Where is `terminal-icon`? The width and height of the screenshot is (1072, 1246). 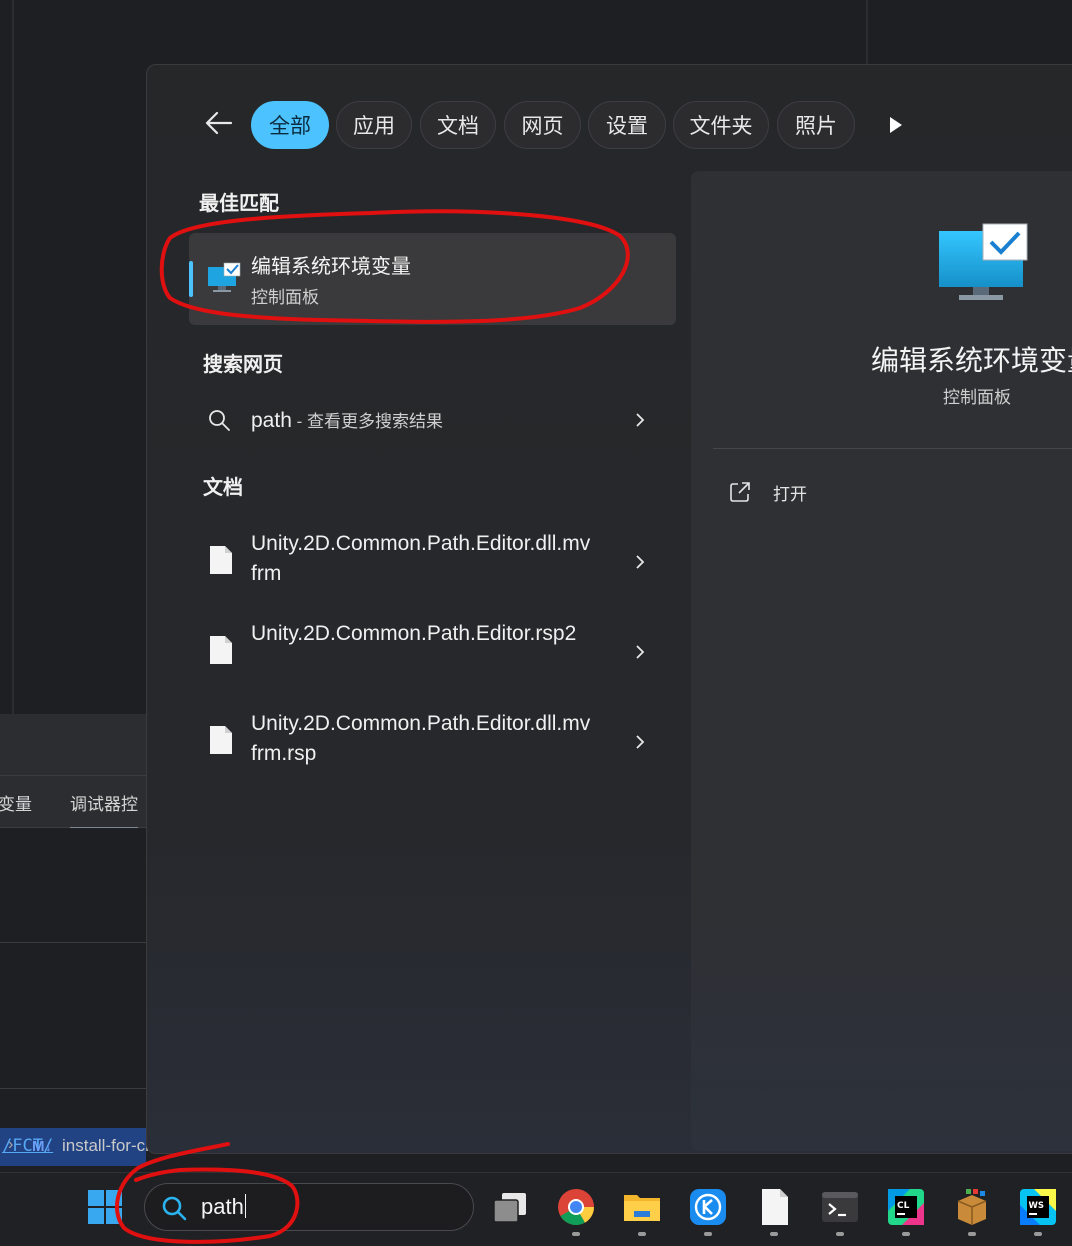 terminal-icon is located at coordinates (840, 1207).